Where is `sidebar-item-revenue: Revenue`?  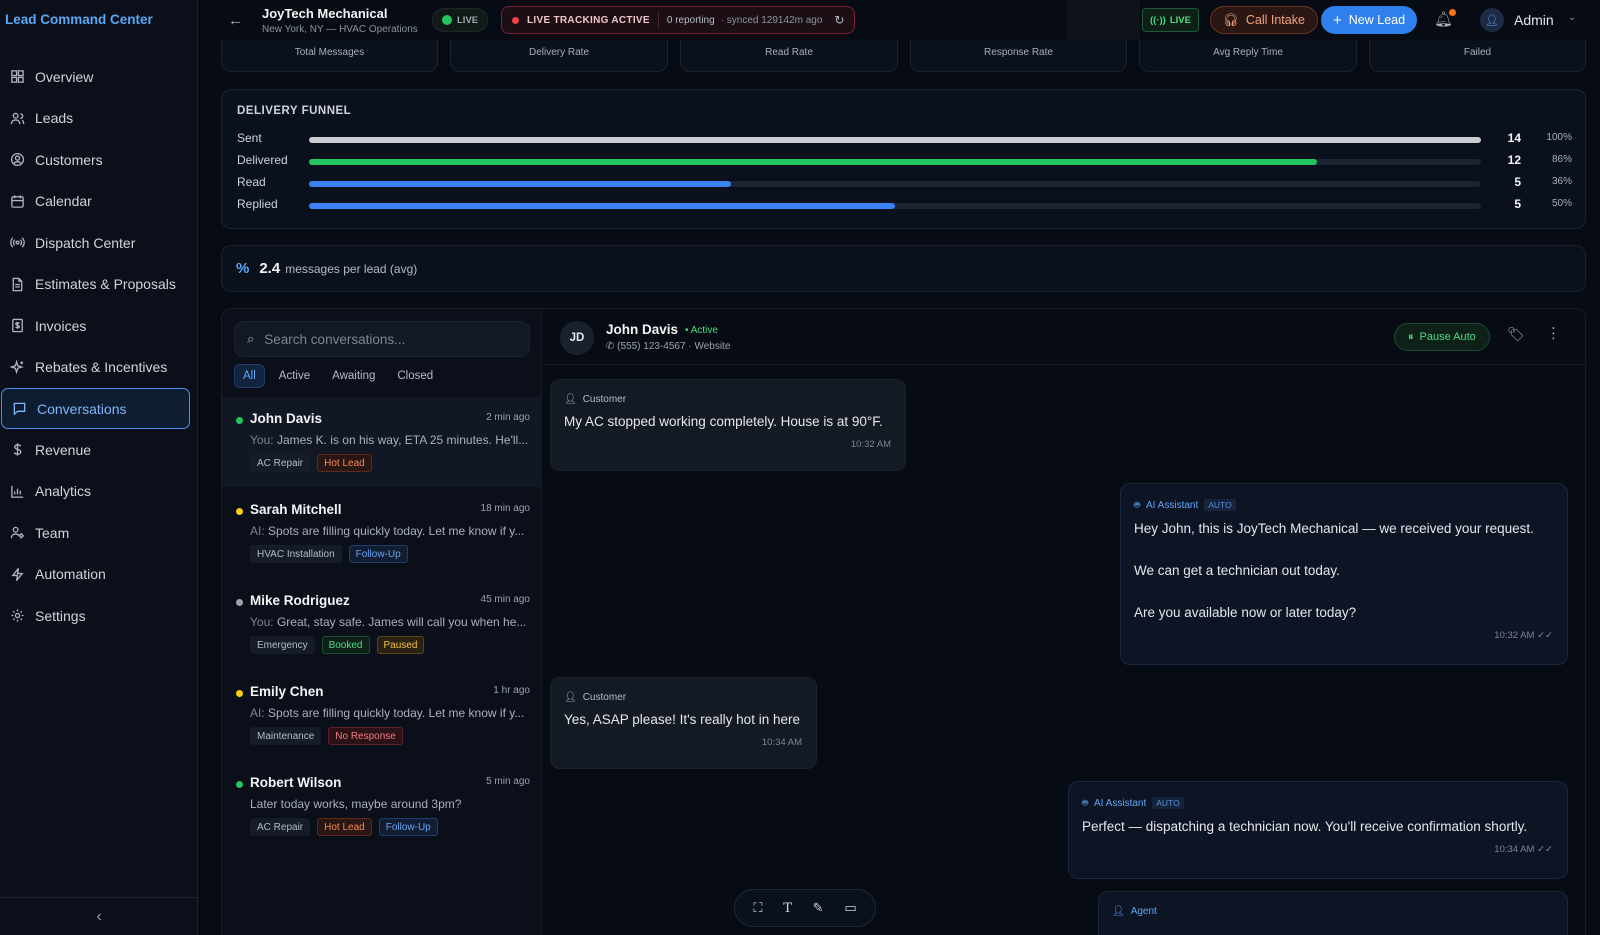 sidebar-item-revenue: Revenue is located at coordinates (99, 450).